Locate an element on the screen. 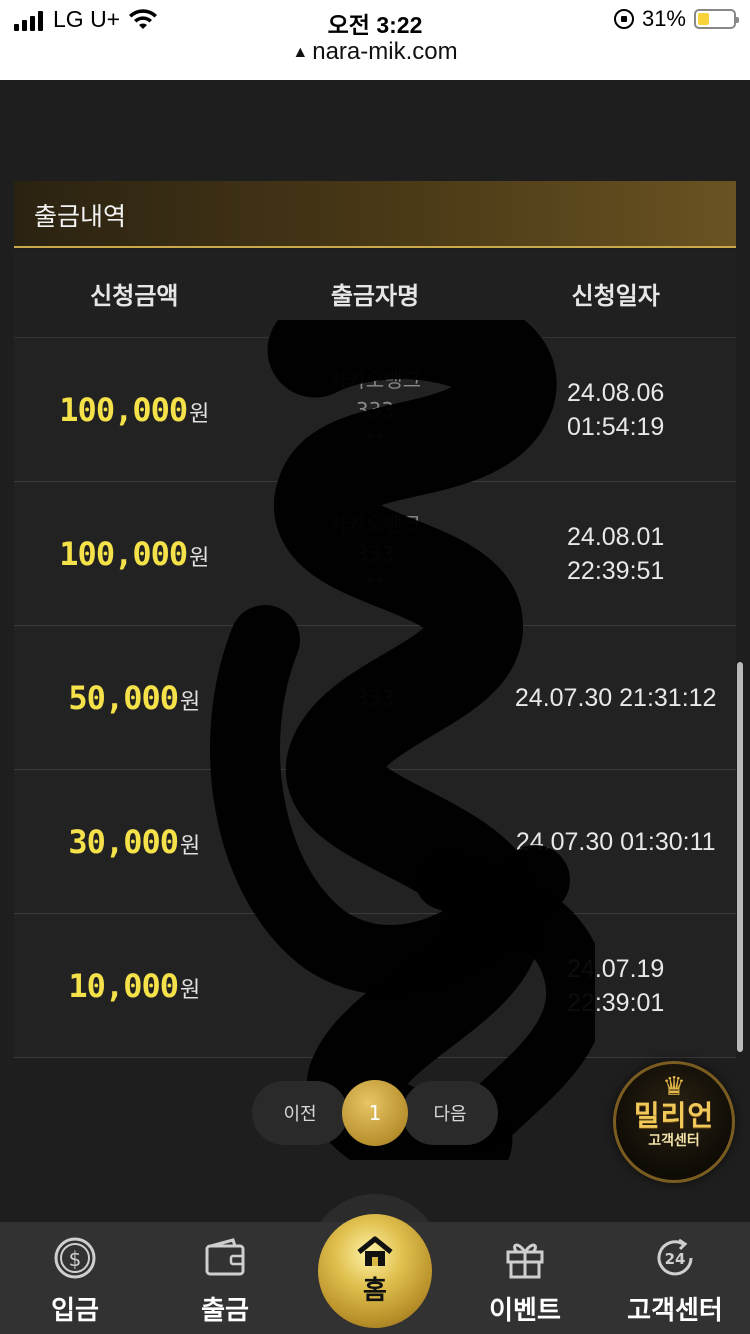  date-line: 24.07.30 21:31:12 is located at coordinates (615, 697).